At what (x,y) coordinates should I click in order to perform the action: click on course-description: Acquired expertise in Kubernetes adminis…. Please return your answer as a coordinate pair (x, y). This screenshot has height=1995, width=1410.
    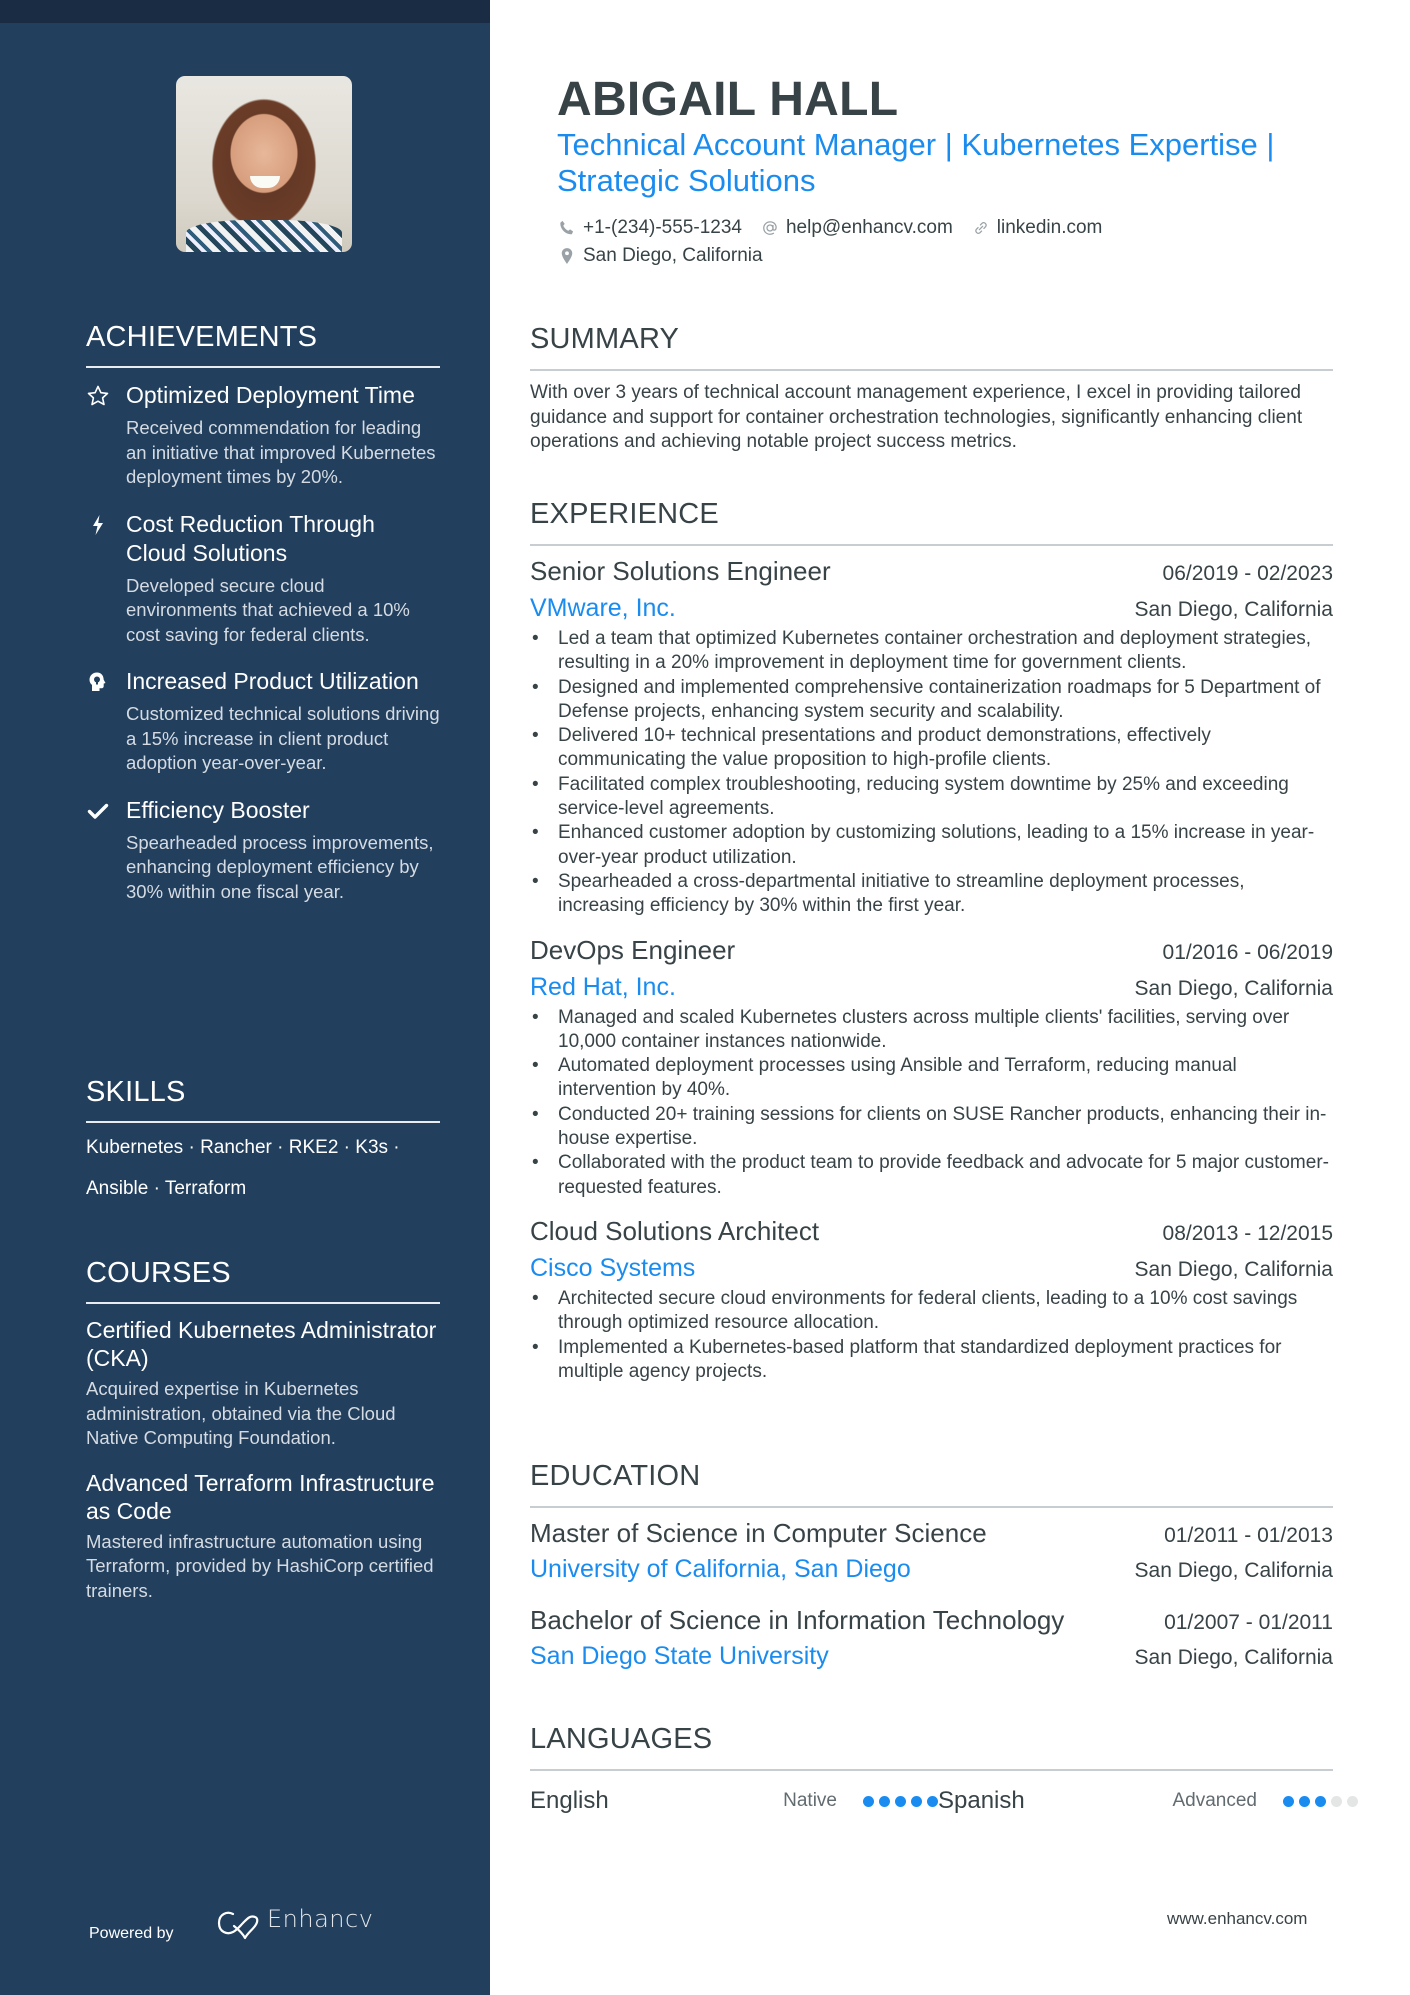
    Looking at the image, I should click on (241, 1413).